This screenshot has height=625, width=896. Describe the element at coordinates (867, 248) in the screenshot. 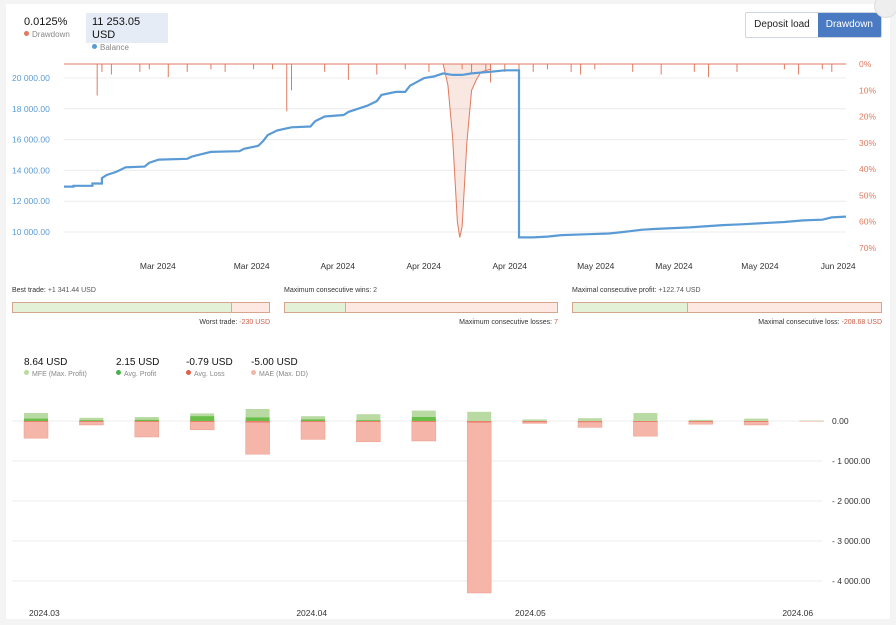

I see `y-right-tick-label: 70%` at that location.